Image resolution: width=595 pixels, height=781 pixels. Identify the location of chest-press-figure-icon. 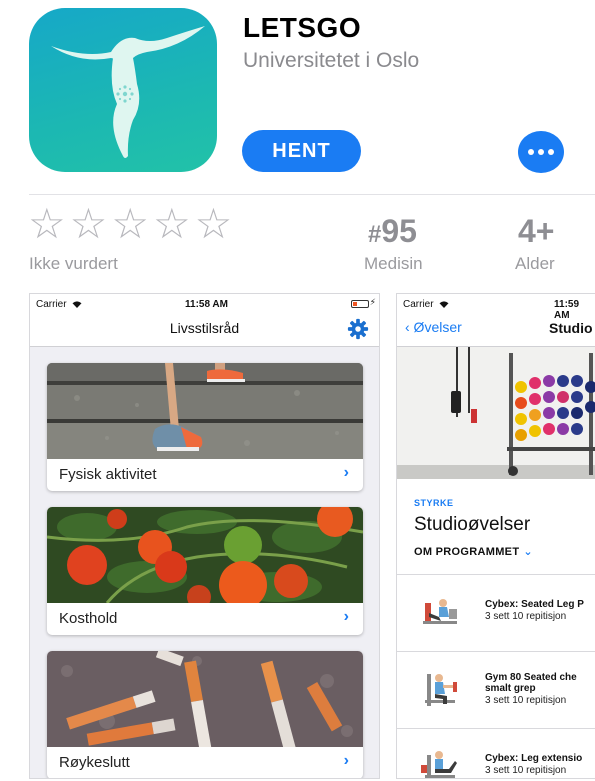
(441, 690).